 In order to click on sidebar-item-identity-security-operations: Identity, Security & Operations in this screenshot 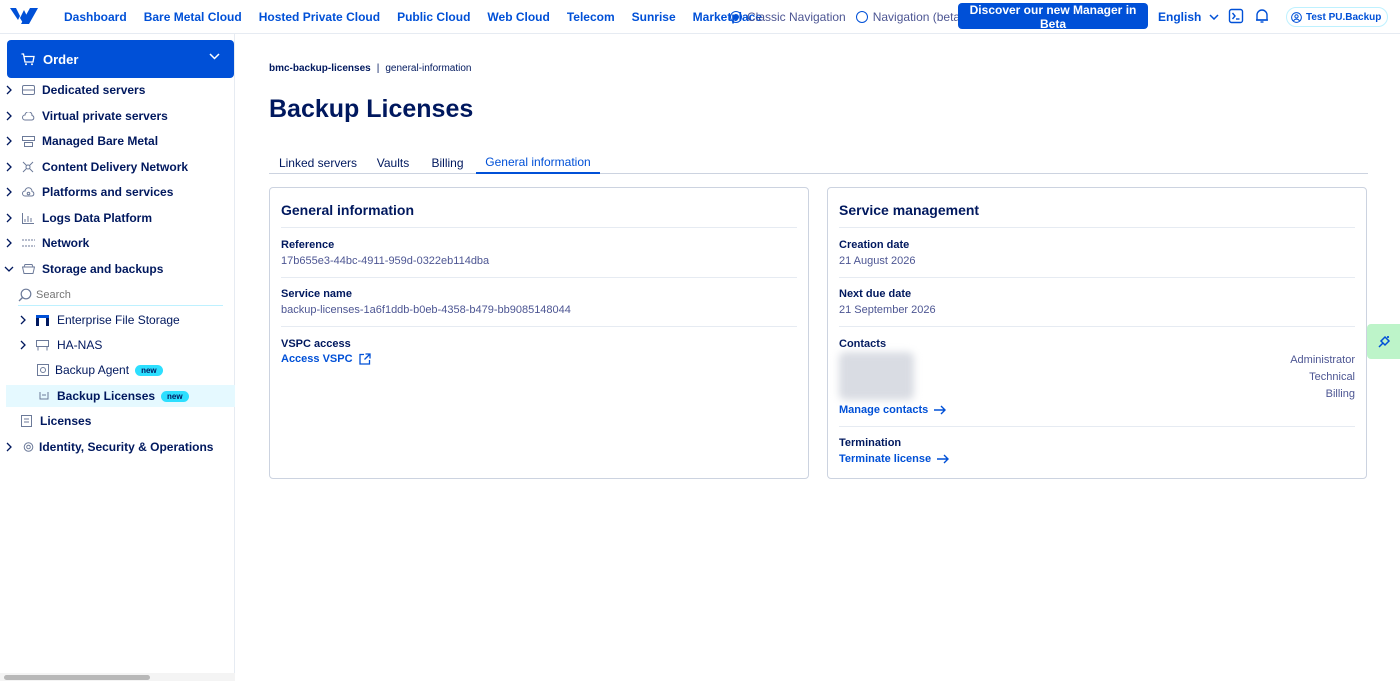, I will do `click(106, 447)`.